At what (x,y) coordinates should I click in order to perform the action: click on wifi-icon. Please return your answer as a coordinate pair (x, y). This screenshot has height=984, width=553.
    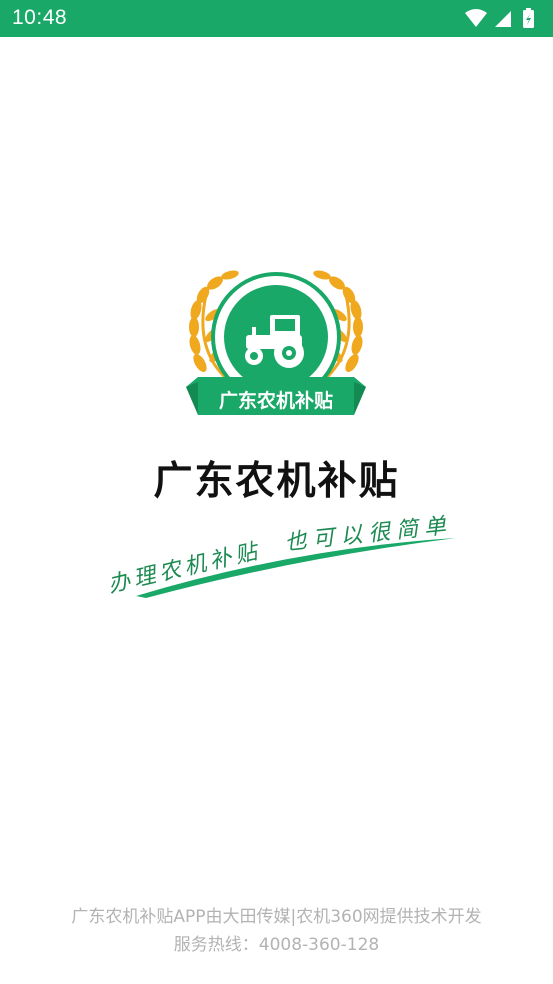
    Looking at the image, I should click on (476, 18).